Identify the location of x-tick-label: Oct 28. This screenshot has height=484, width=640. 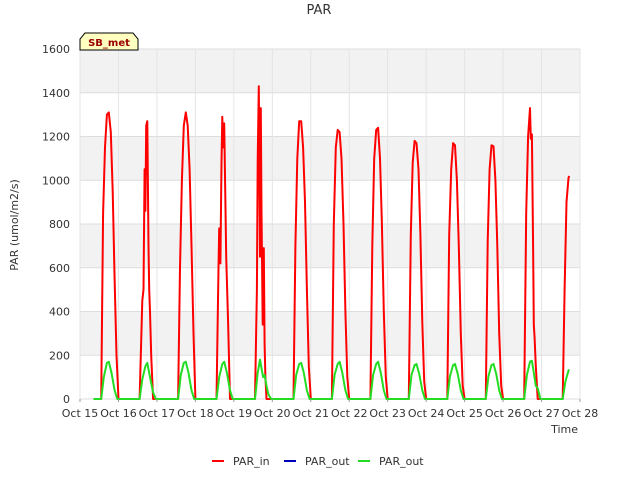
(580, 413).